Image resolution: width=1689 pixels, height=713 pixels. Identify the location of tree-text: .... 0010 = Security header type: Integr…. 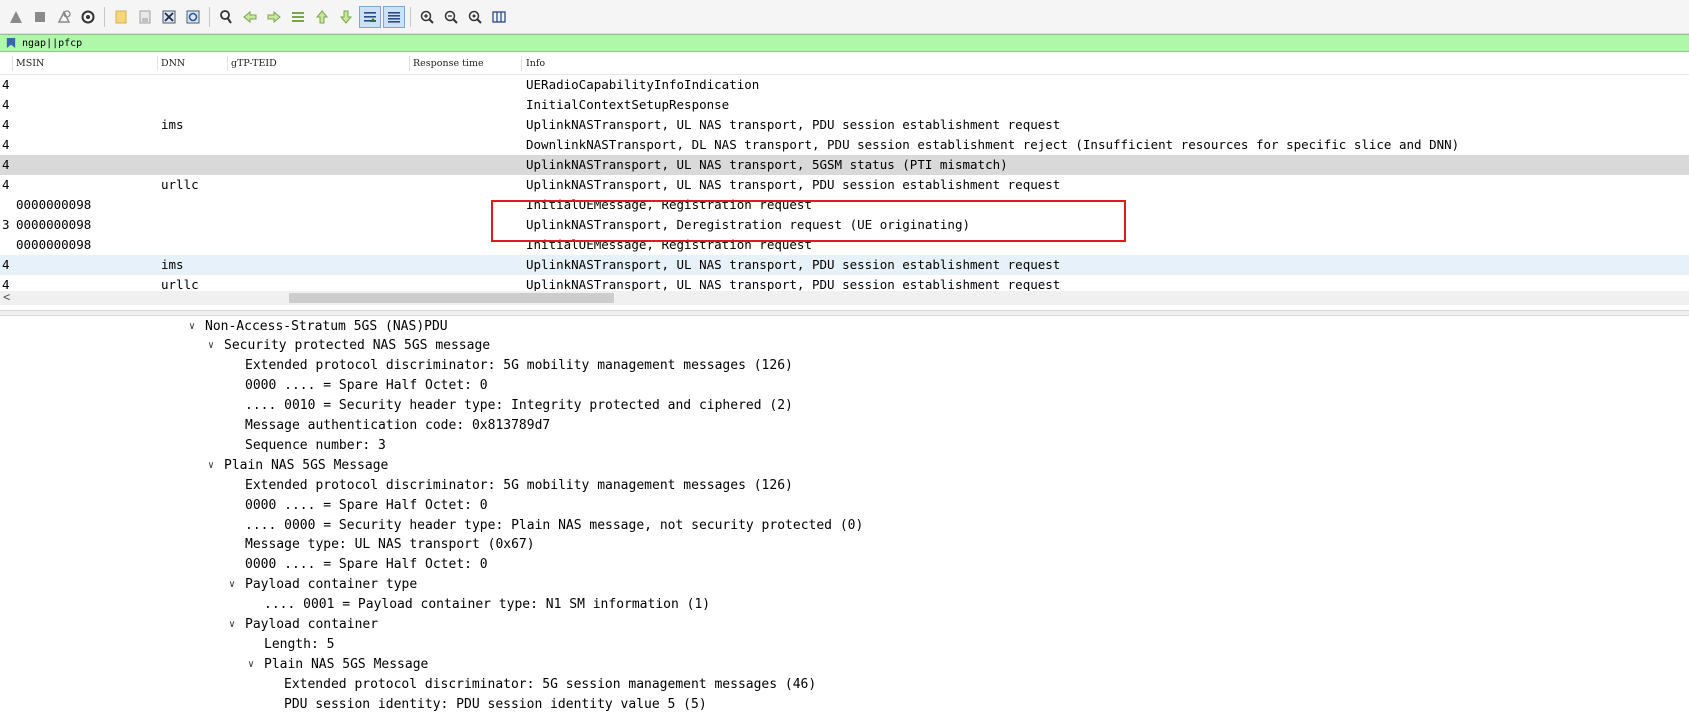
(519, 406).